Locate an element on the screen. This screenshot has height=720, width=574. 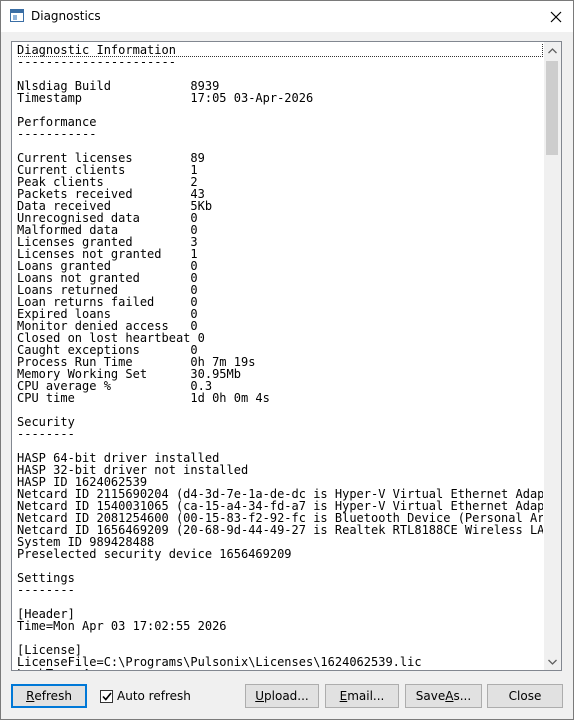
window-title: Diagnostics is located at coordinates (66, 16).